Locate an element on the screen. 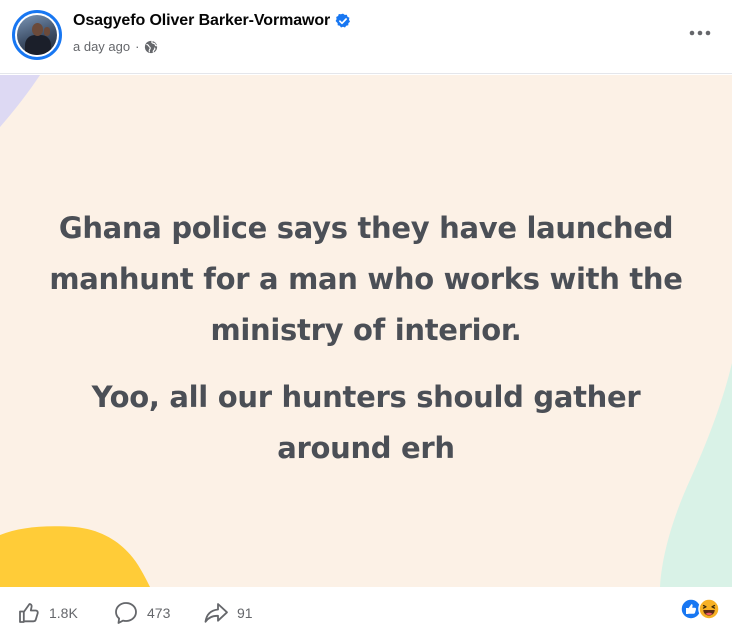 The width and height of the screenshot is (732, 641). comment-button: 473 is located at coordinates (141, 613).